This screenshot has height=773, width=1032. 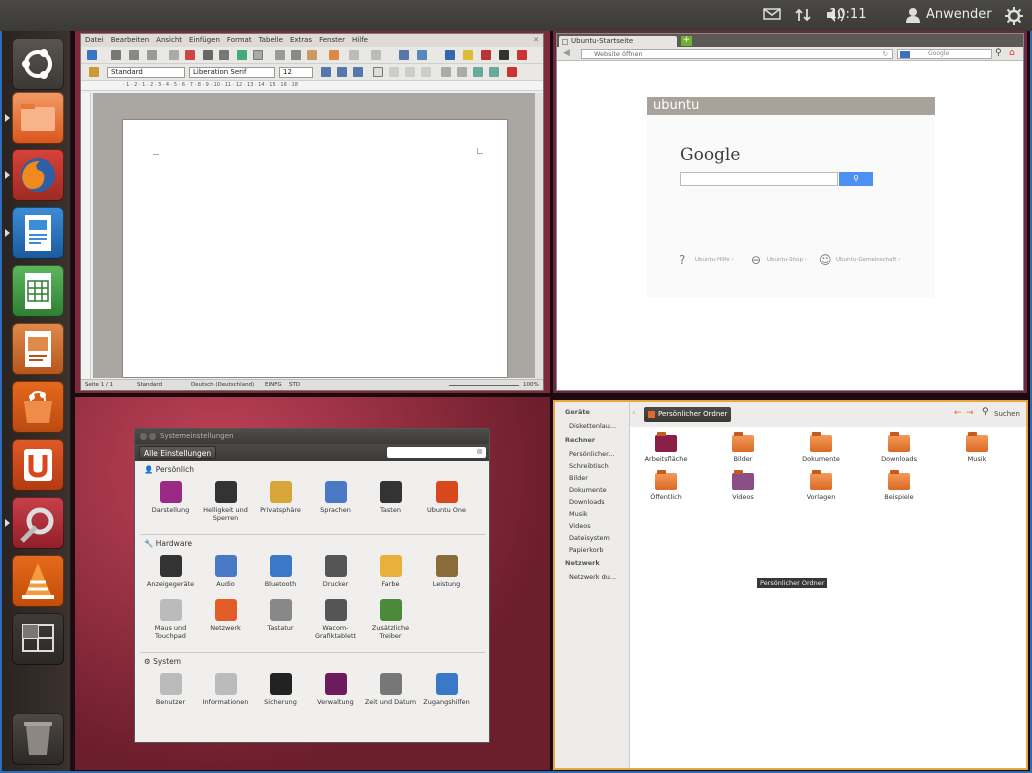 What do you see at coordinates (787, 260) in the screenshot?
I see `shop-link: Ubuntu-Shop ›` at bounding box center [787, 260].